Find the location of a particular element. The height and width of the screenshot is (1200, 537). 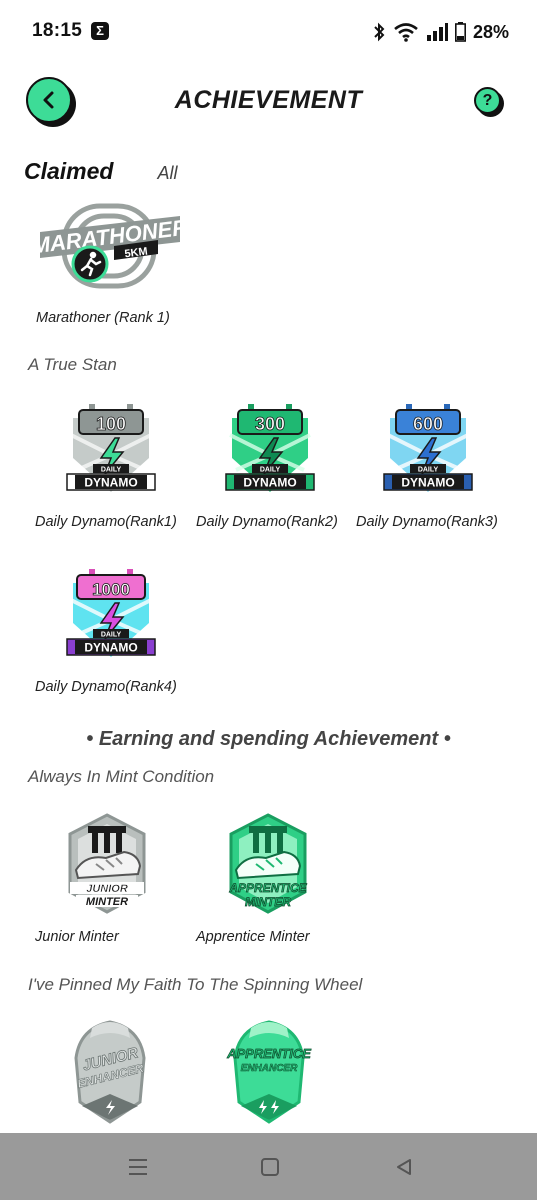

bluetooth-icon is located at coordinates (379, 32).